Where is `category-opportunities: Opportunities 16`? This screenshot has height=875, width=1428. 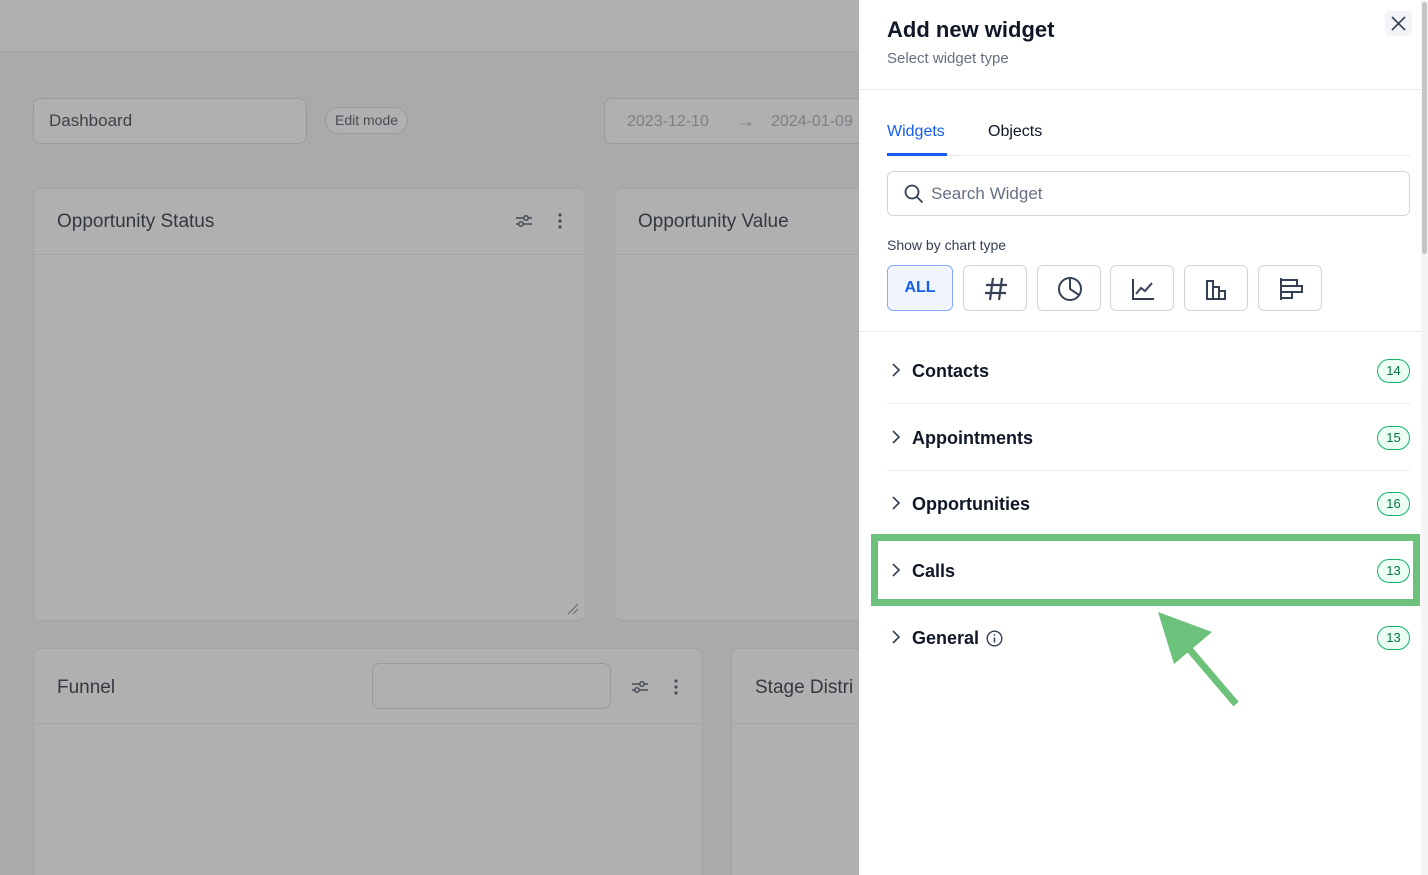 category-opportunities: Opportunities 16 is located at coordinates (1148, 503).